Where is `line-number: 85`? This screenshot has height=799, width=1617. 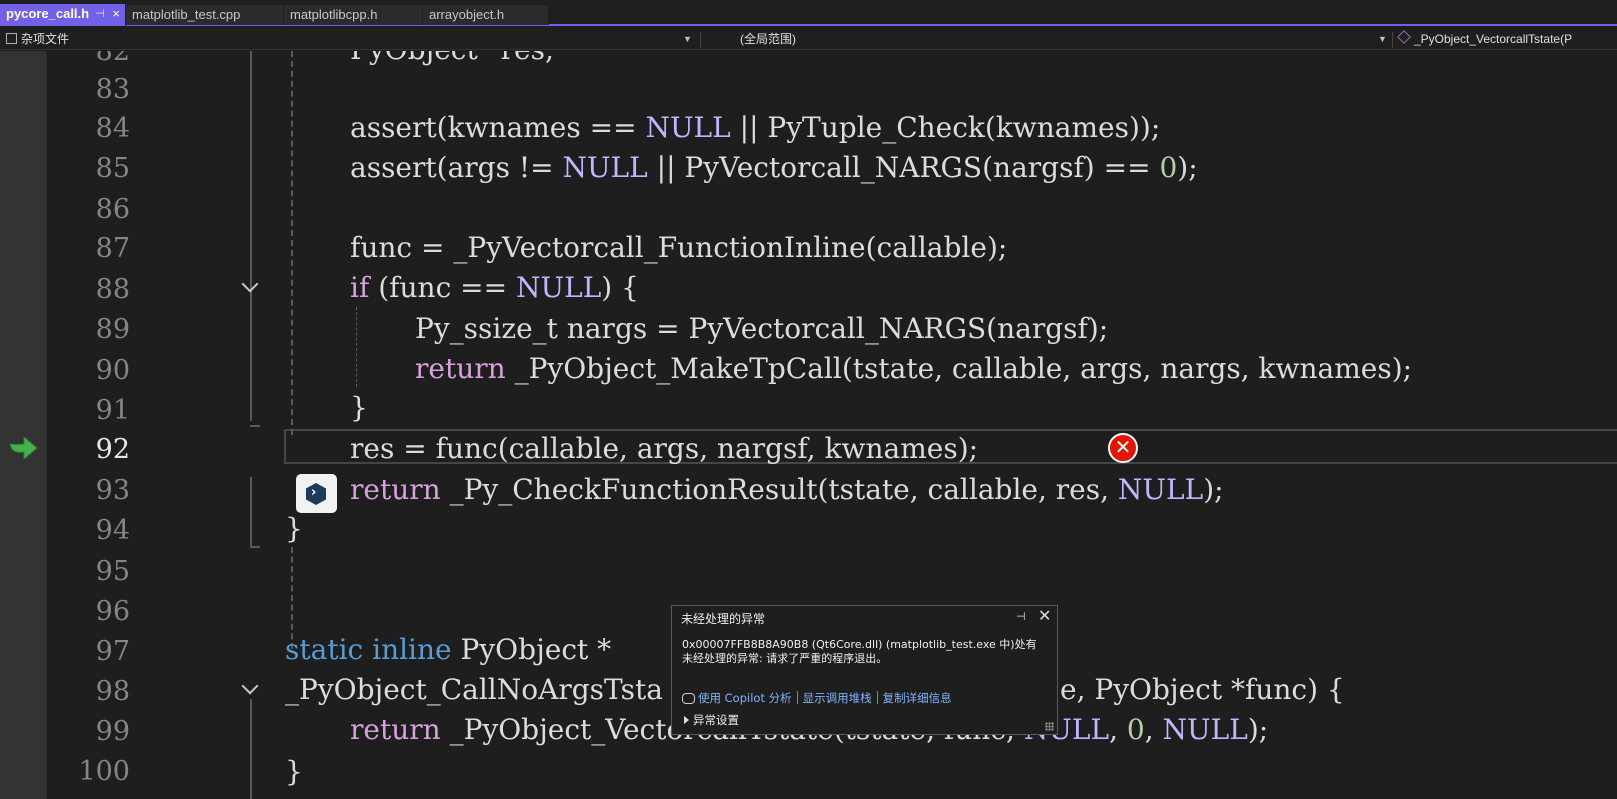
line-number: 85 is located at coordinates (112, 168).